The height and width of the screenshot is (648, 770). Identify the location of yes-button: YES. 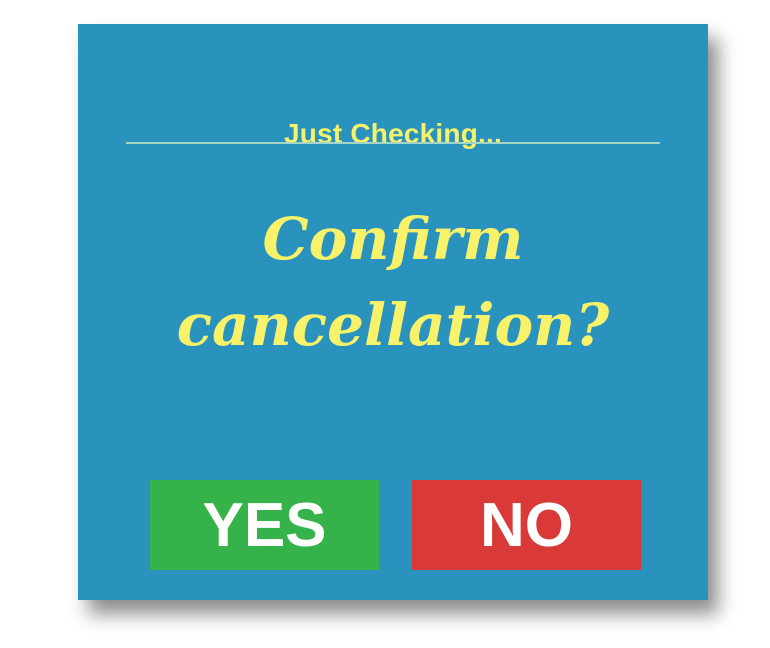
(264, 525).